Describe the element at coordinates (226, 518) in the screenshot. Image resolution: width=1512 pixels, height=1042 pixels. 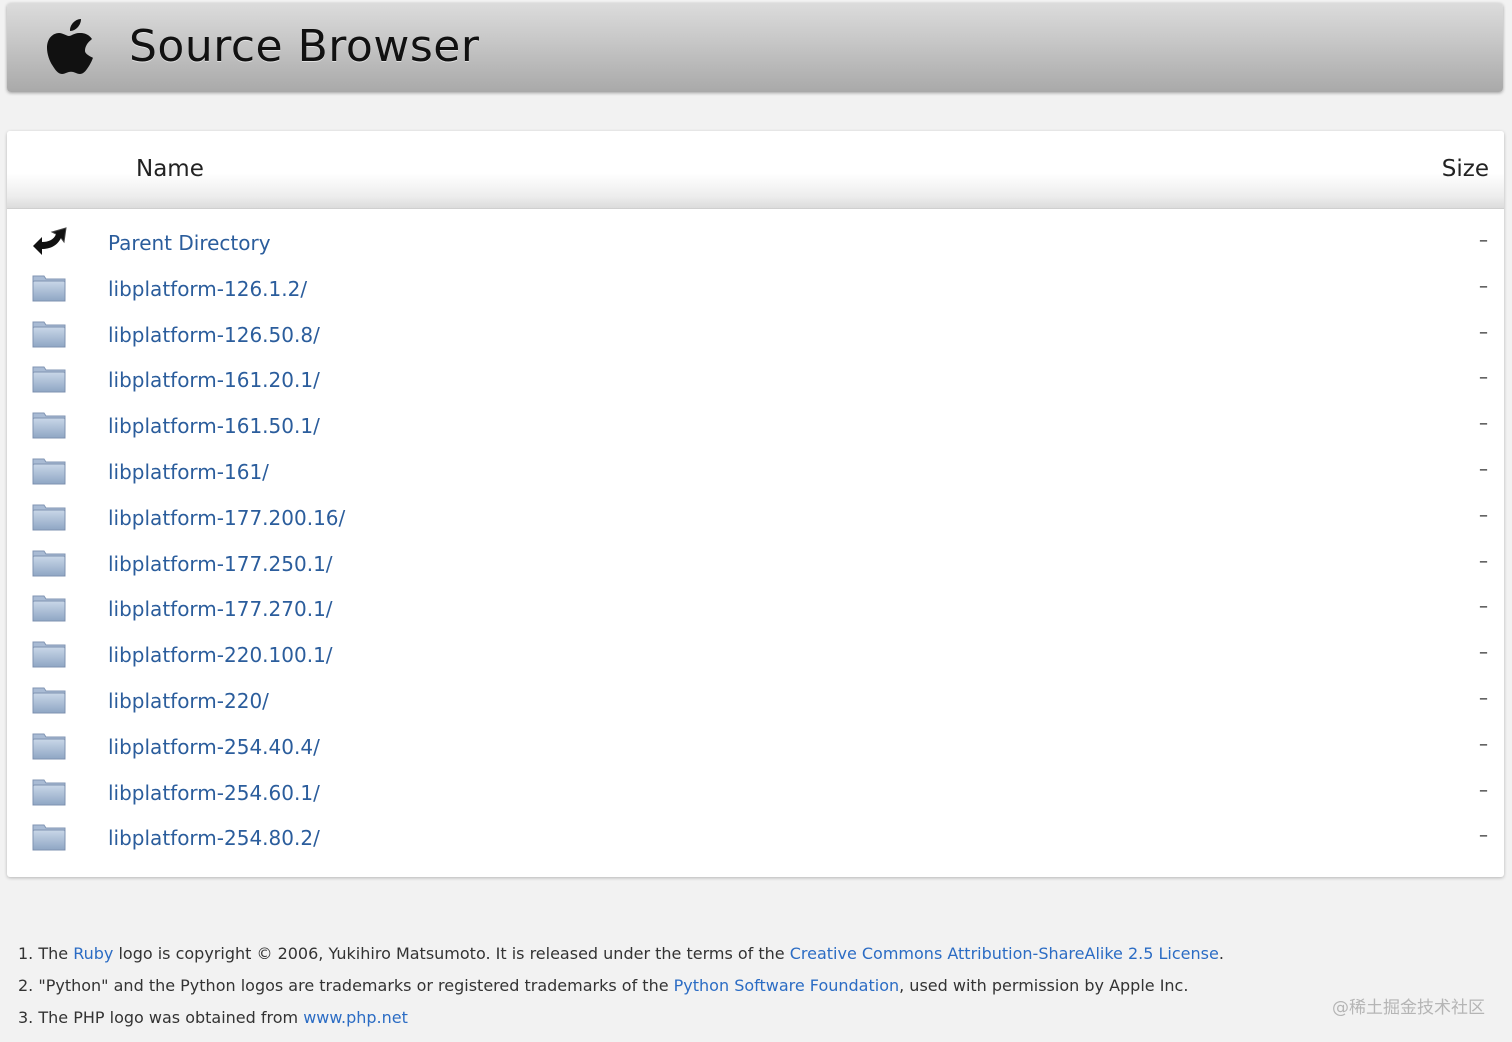
I see `row-link: libplatform-177.200.16/` at that location.